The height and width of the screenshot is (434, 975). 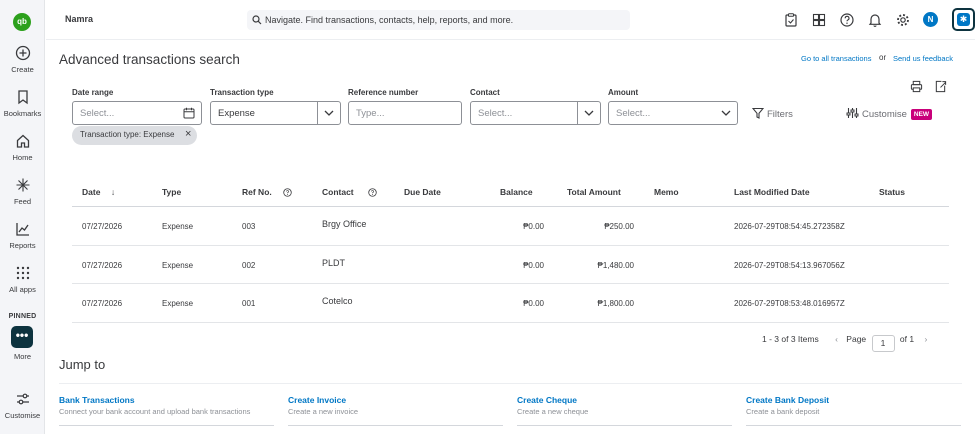 I want to click on chevron-left-icon: ‹, so click(x=836, y=339).